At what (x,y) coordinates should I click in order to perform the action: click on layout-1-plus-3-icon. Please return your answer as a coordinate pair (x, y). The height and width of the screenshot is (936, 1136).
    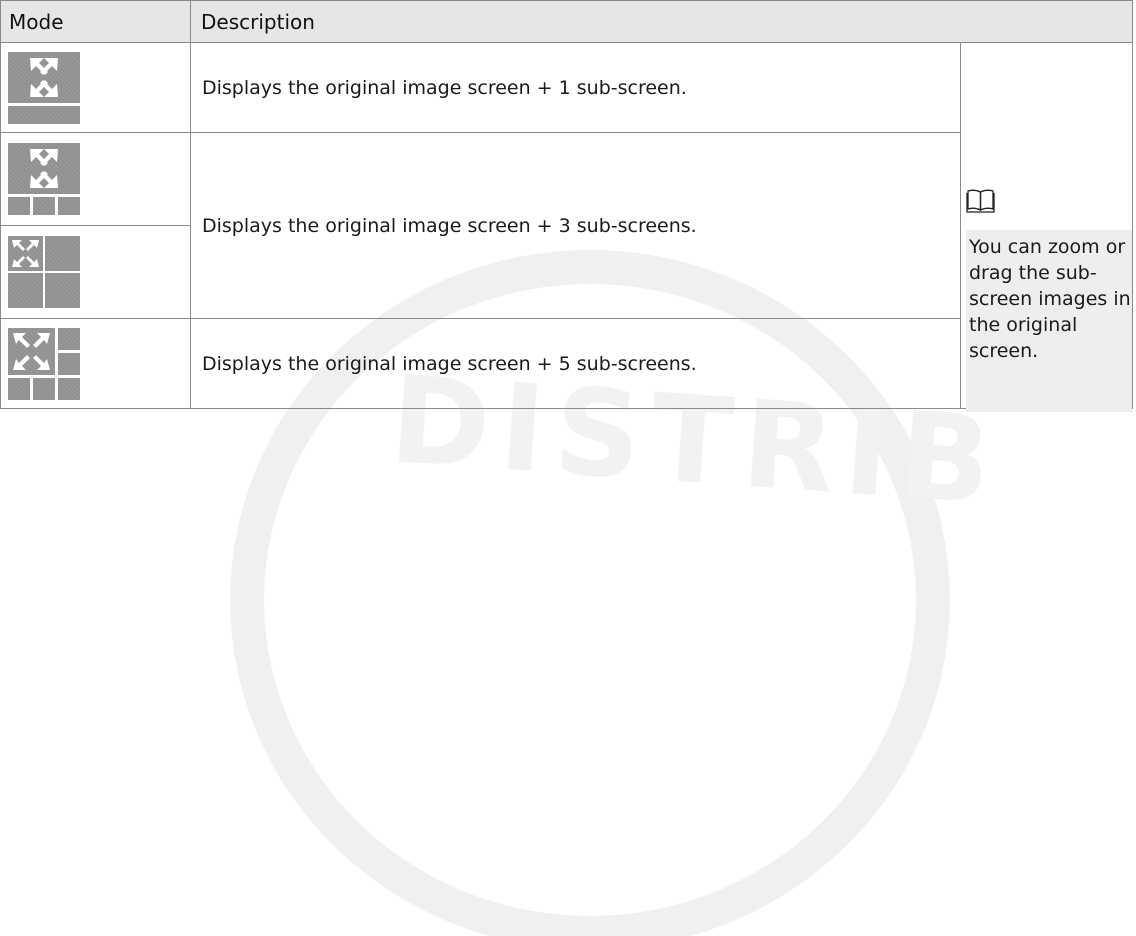
    Looking at the image, I should click on (44, 179).